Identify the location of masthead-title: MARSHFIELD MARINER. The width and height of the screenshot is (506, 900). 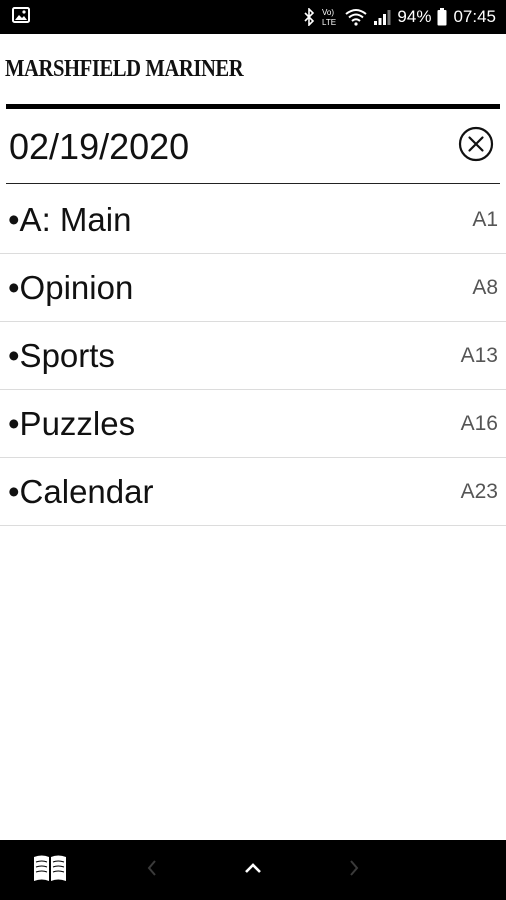
(124, 69).